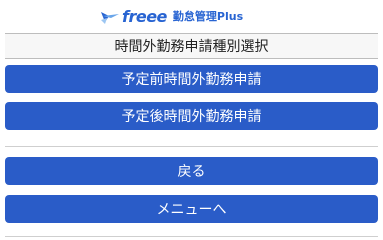 This screenshot has width=383, height=240. Describe the element at coordinates (191, 146) in the screenshot. I see `divider` at that location.